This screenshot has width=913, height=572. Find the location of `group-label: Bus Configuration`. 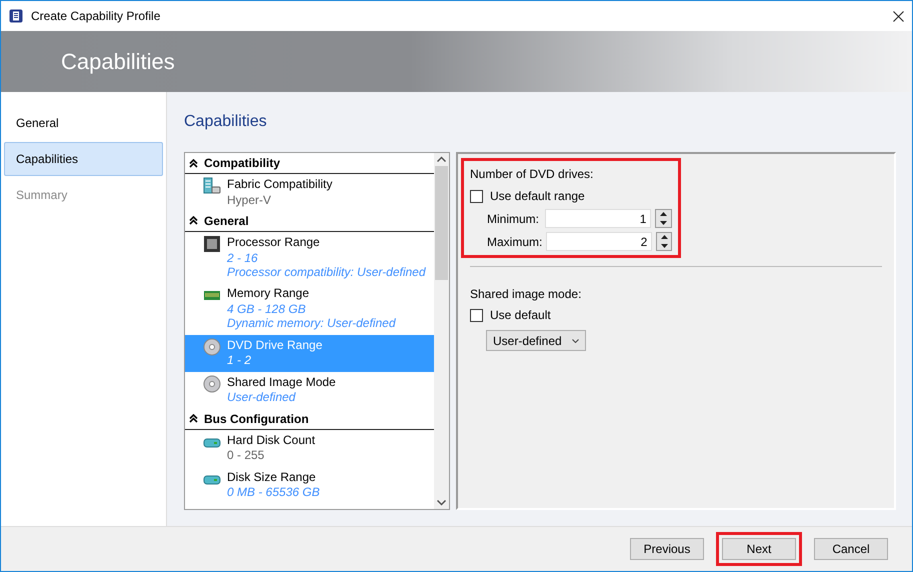

group-label: Bus Configuration is located at coordinates (256, 419).